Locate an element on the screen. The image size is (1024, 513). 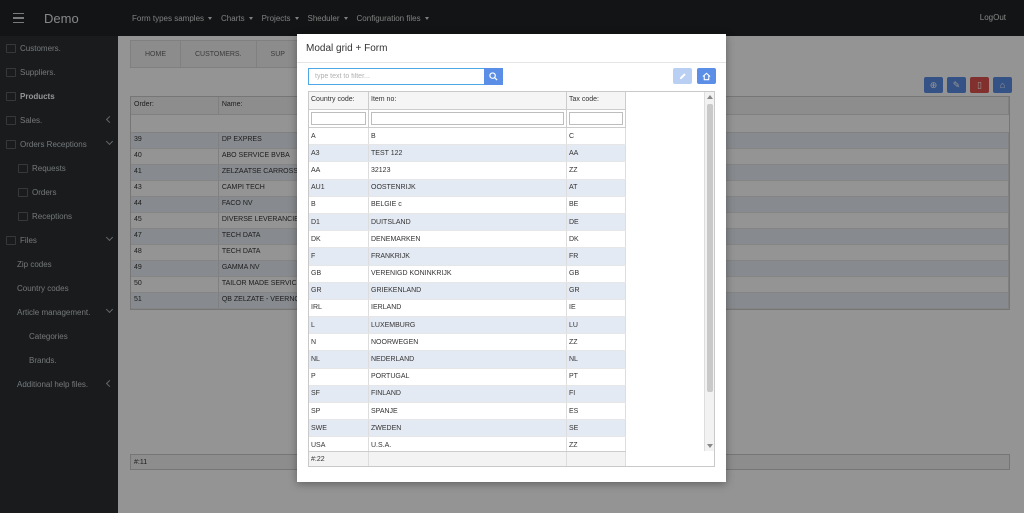
cell-country-code: SWE is located at coordinates (339, 428).